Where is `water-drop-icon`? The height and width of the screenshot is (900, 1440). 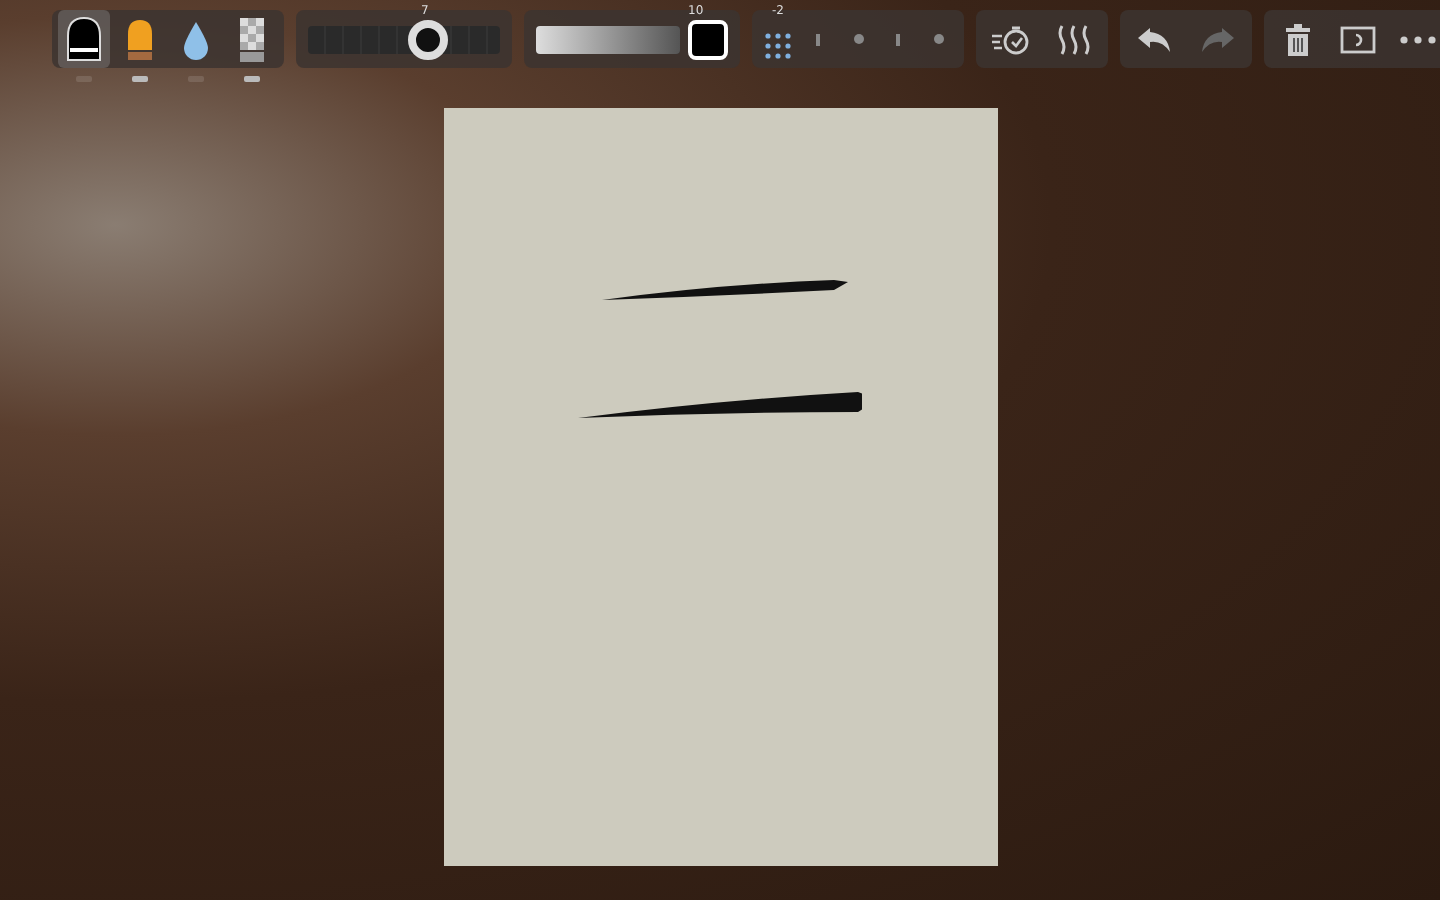
water-drop-icon is located at coordinates (196, 39).